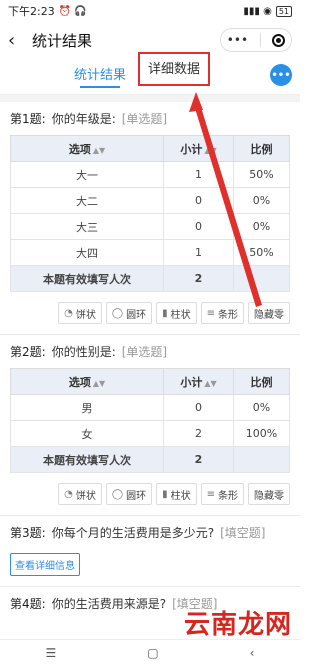 The height and width of the screenshot is (665, 320). I want to click on question-number: 第3题:, so click(28, 533).